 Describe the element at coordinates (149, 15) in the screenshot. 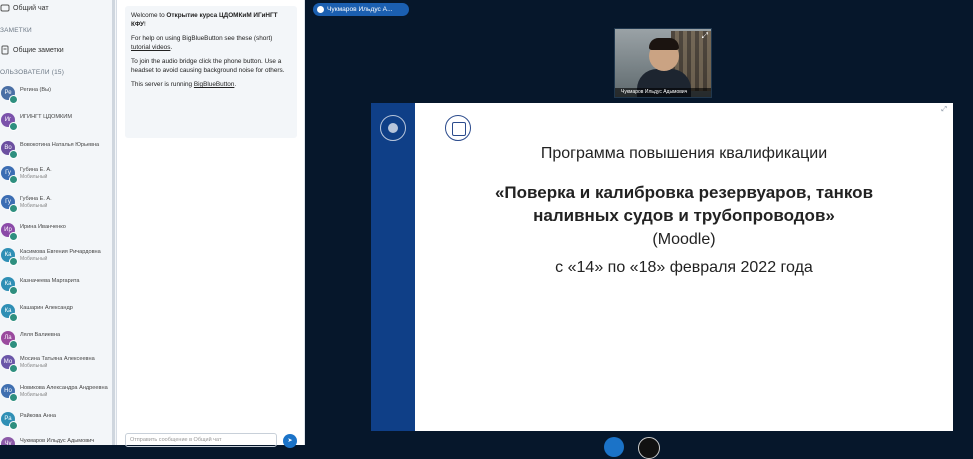

I see `welcome-prefix: Welcome to` at that location.